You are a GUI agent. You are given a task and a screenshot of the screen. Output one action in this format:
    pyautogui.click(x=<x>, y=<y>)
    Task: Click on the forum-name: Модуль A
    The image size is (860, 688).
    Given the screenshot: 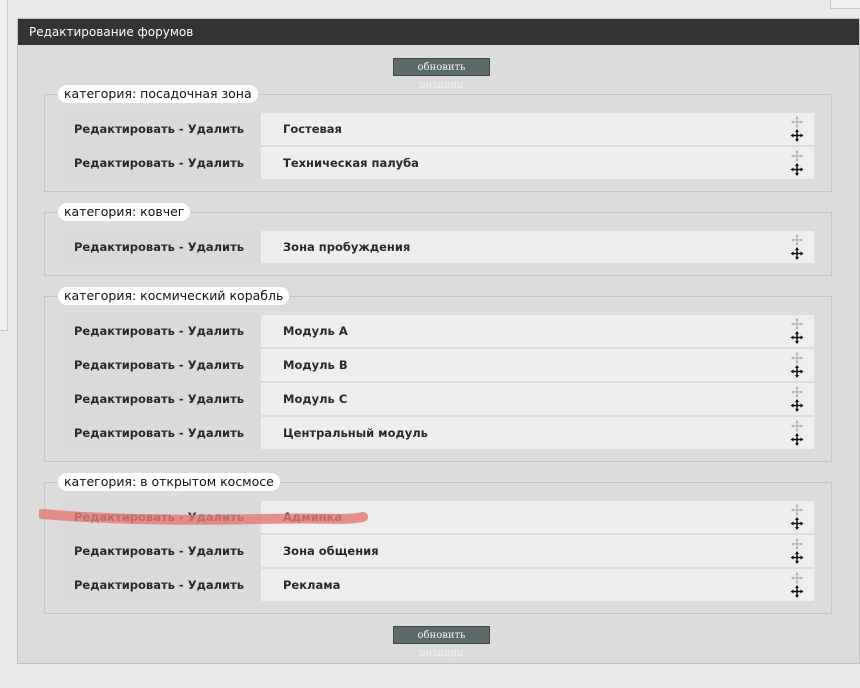 What is the action you would take?
    pyautogui.click(x=537, y=331)
    